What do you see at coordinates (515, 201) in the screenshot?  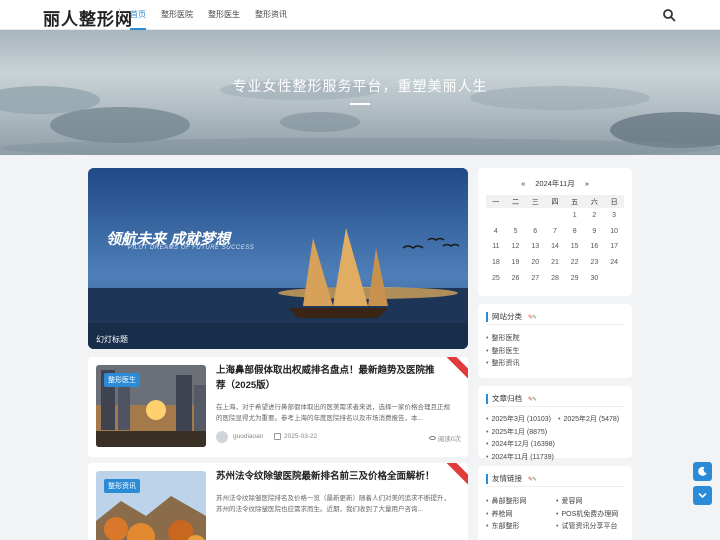 I see `weekday: 二` at bounding box center [515, 201].